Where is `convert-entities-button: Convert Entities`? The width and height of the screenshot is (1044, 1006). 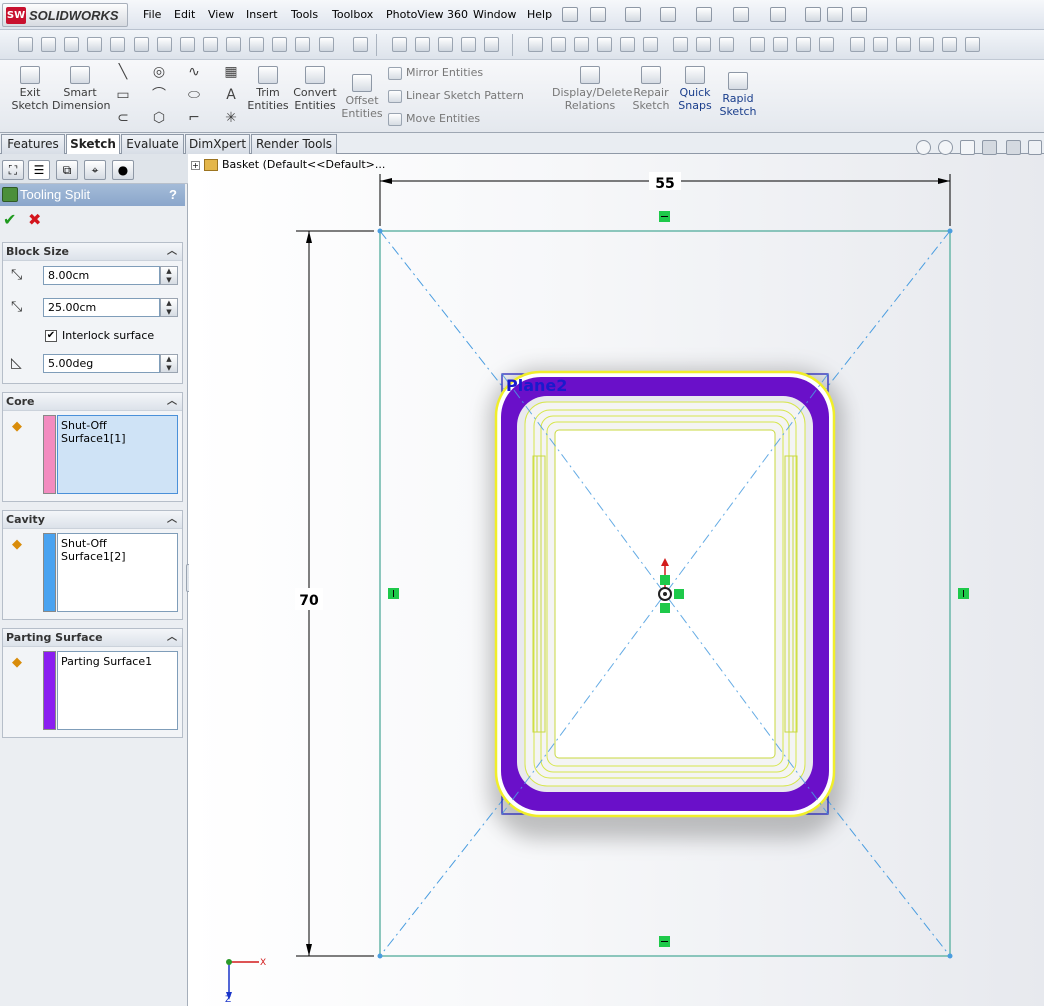
convert-entities-button: Convert Entities is located at coordinates (315, 89).